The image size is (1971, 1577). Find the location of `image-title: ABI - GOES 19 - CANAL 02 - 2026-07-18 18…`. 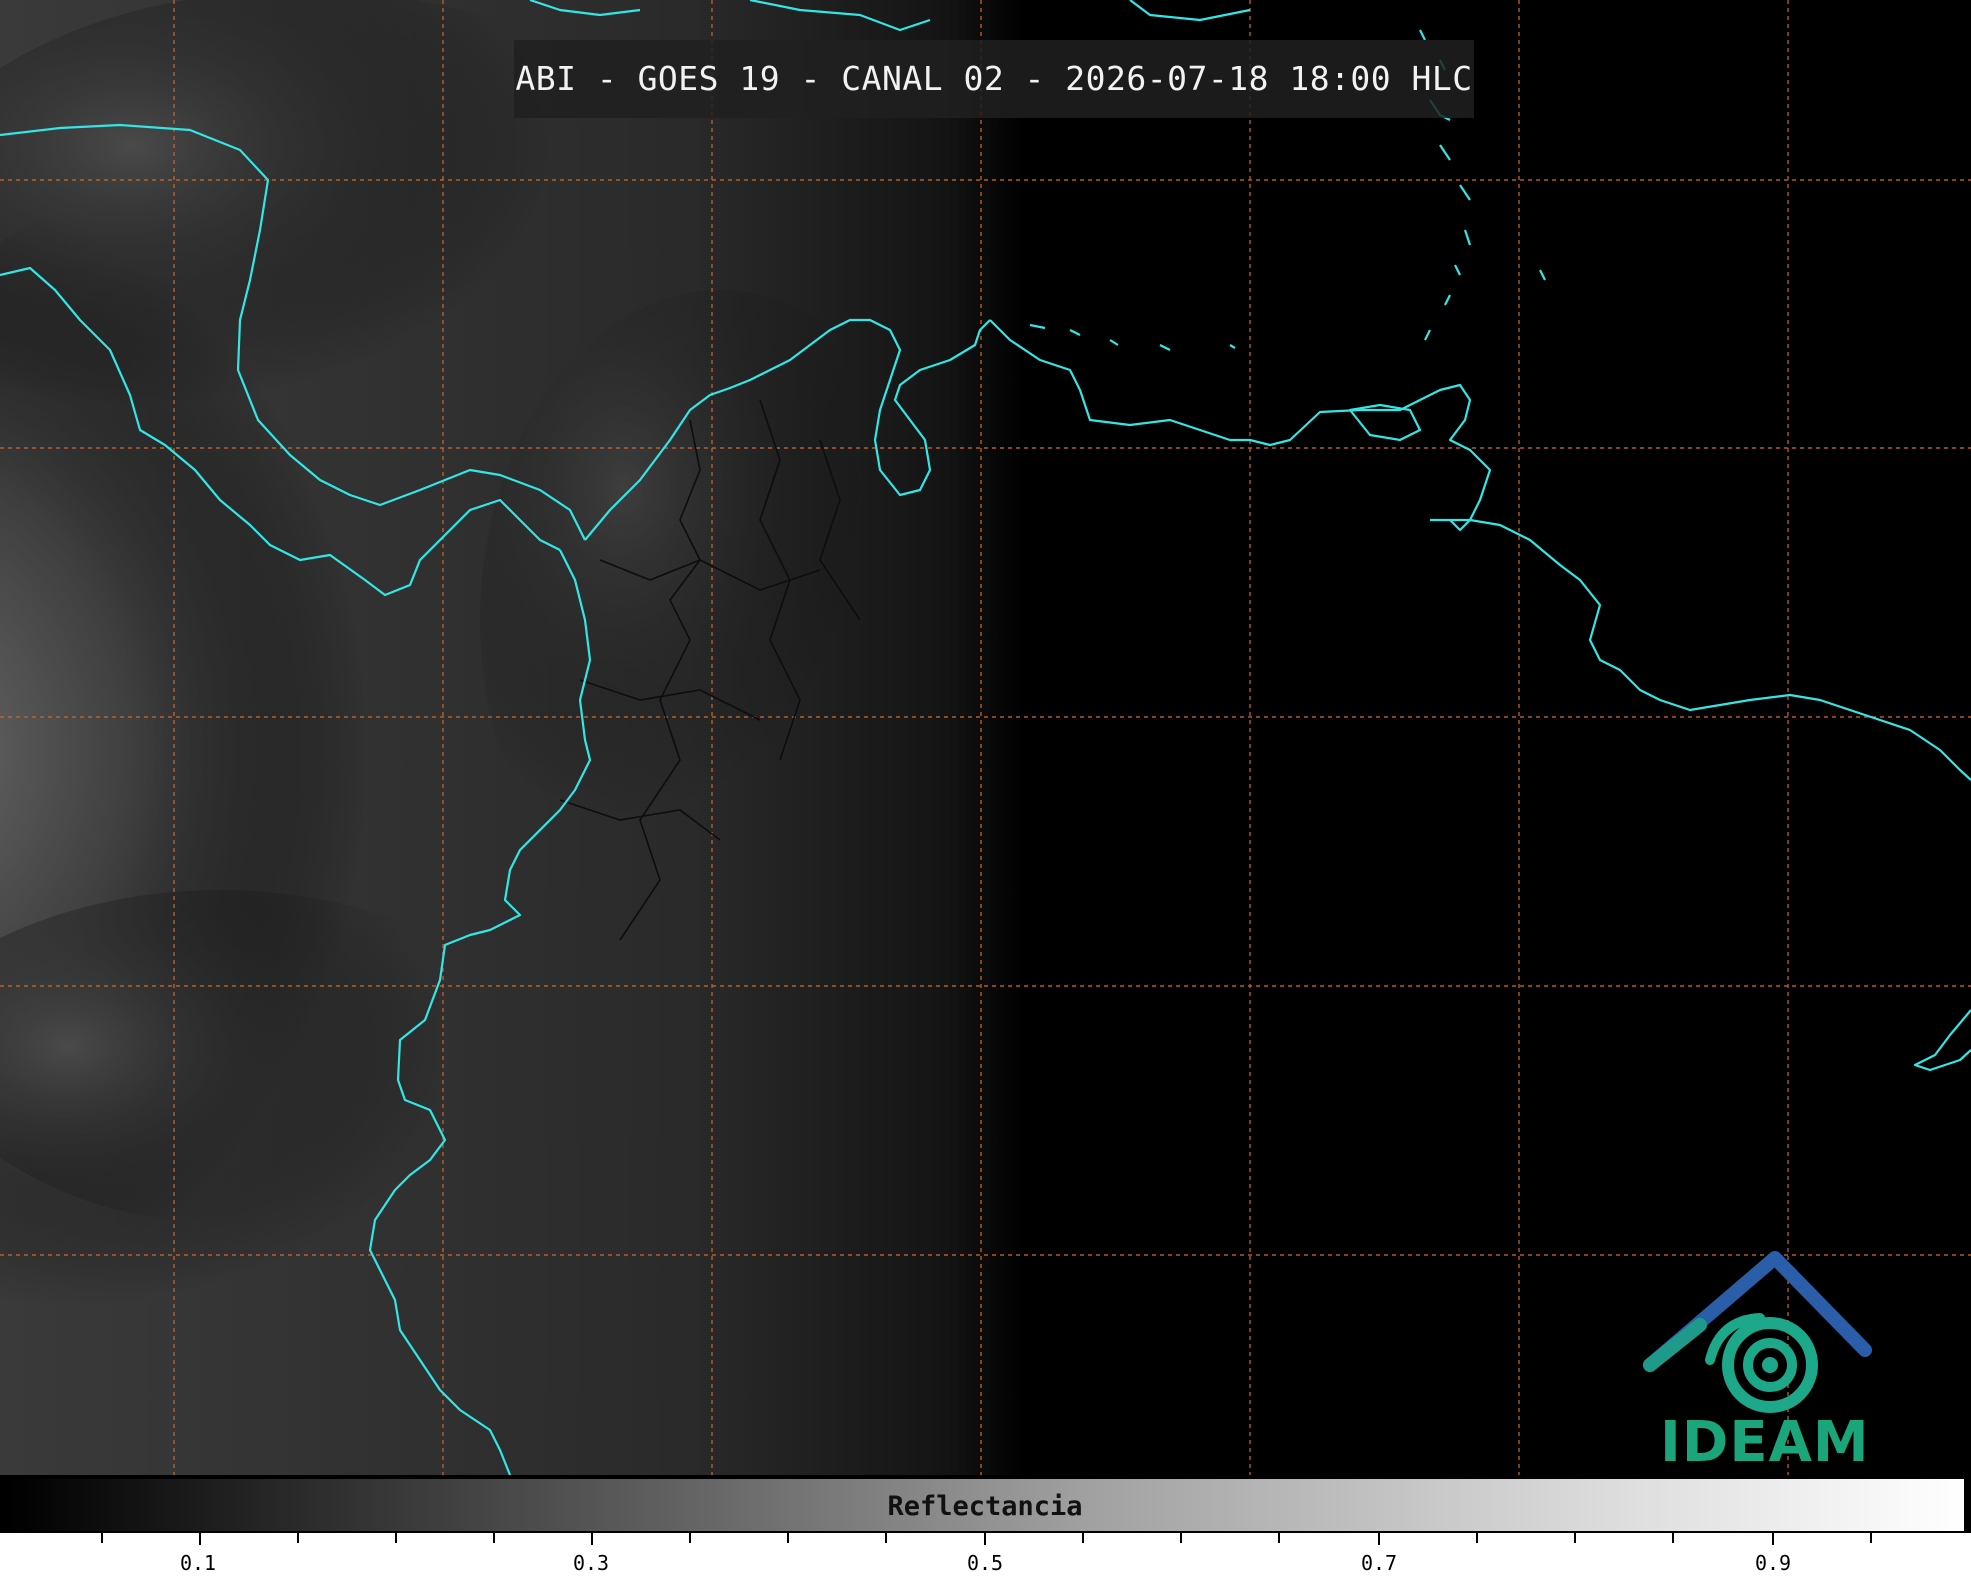

image-title: ABI - GOES 19 - CANAL 02 - 2026-07-18 18… is located at coordinates (994, 79).